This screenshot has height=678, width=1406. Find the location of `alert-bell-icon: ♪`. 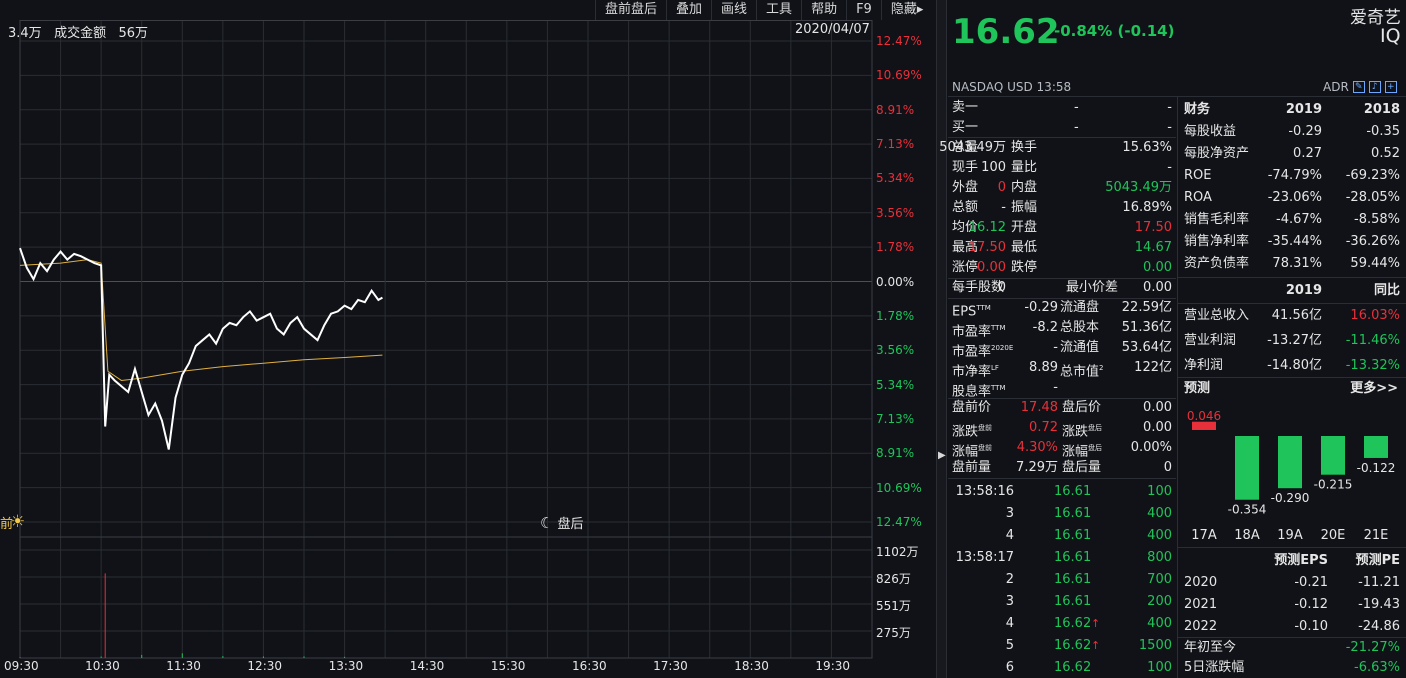

alert-bell-icon: ♪ is located at coordinates (1374, 87).